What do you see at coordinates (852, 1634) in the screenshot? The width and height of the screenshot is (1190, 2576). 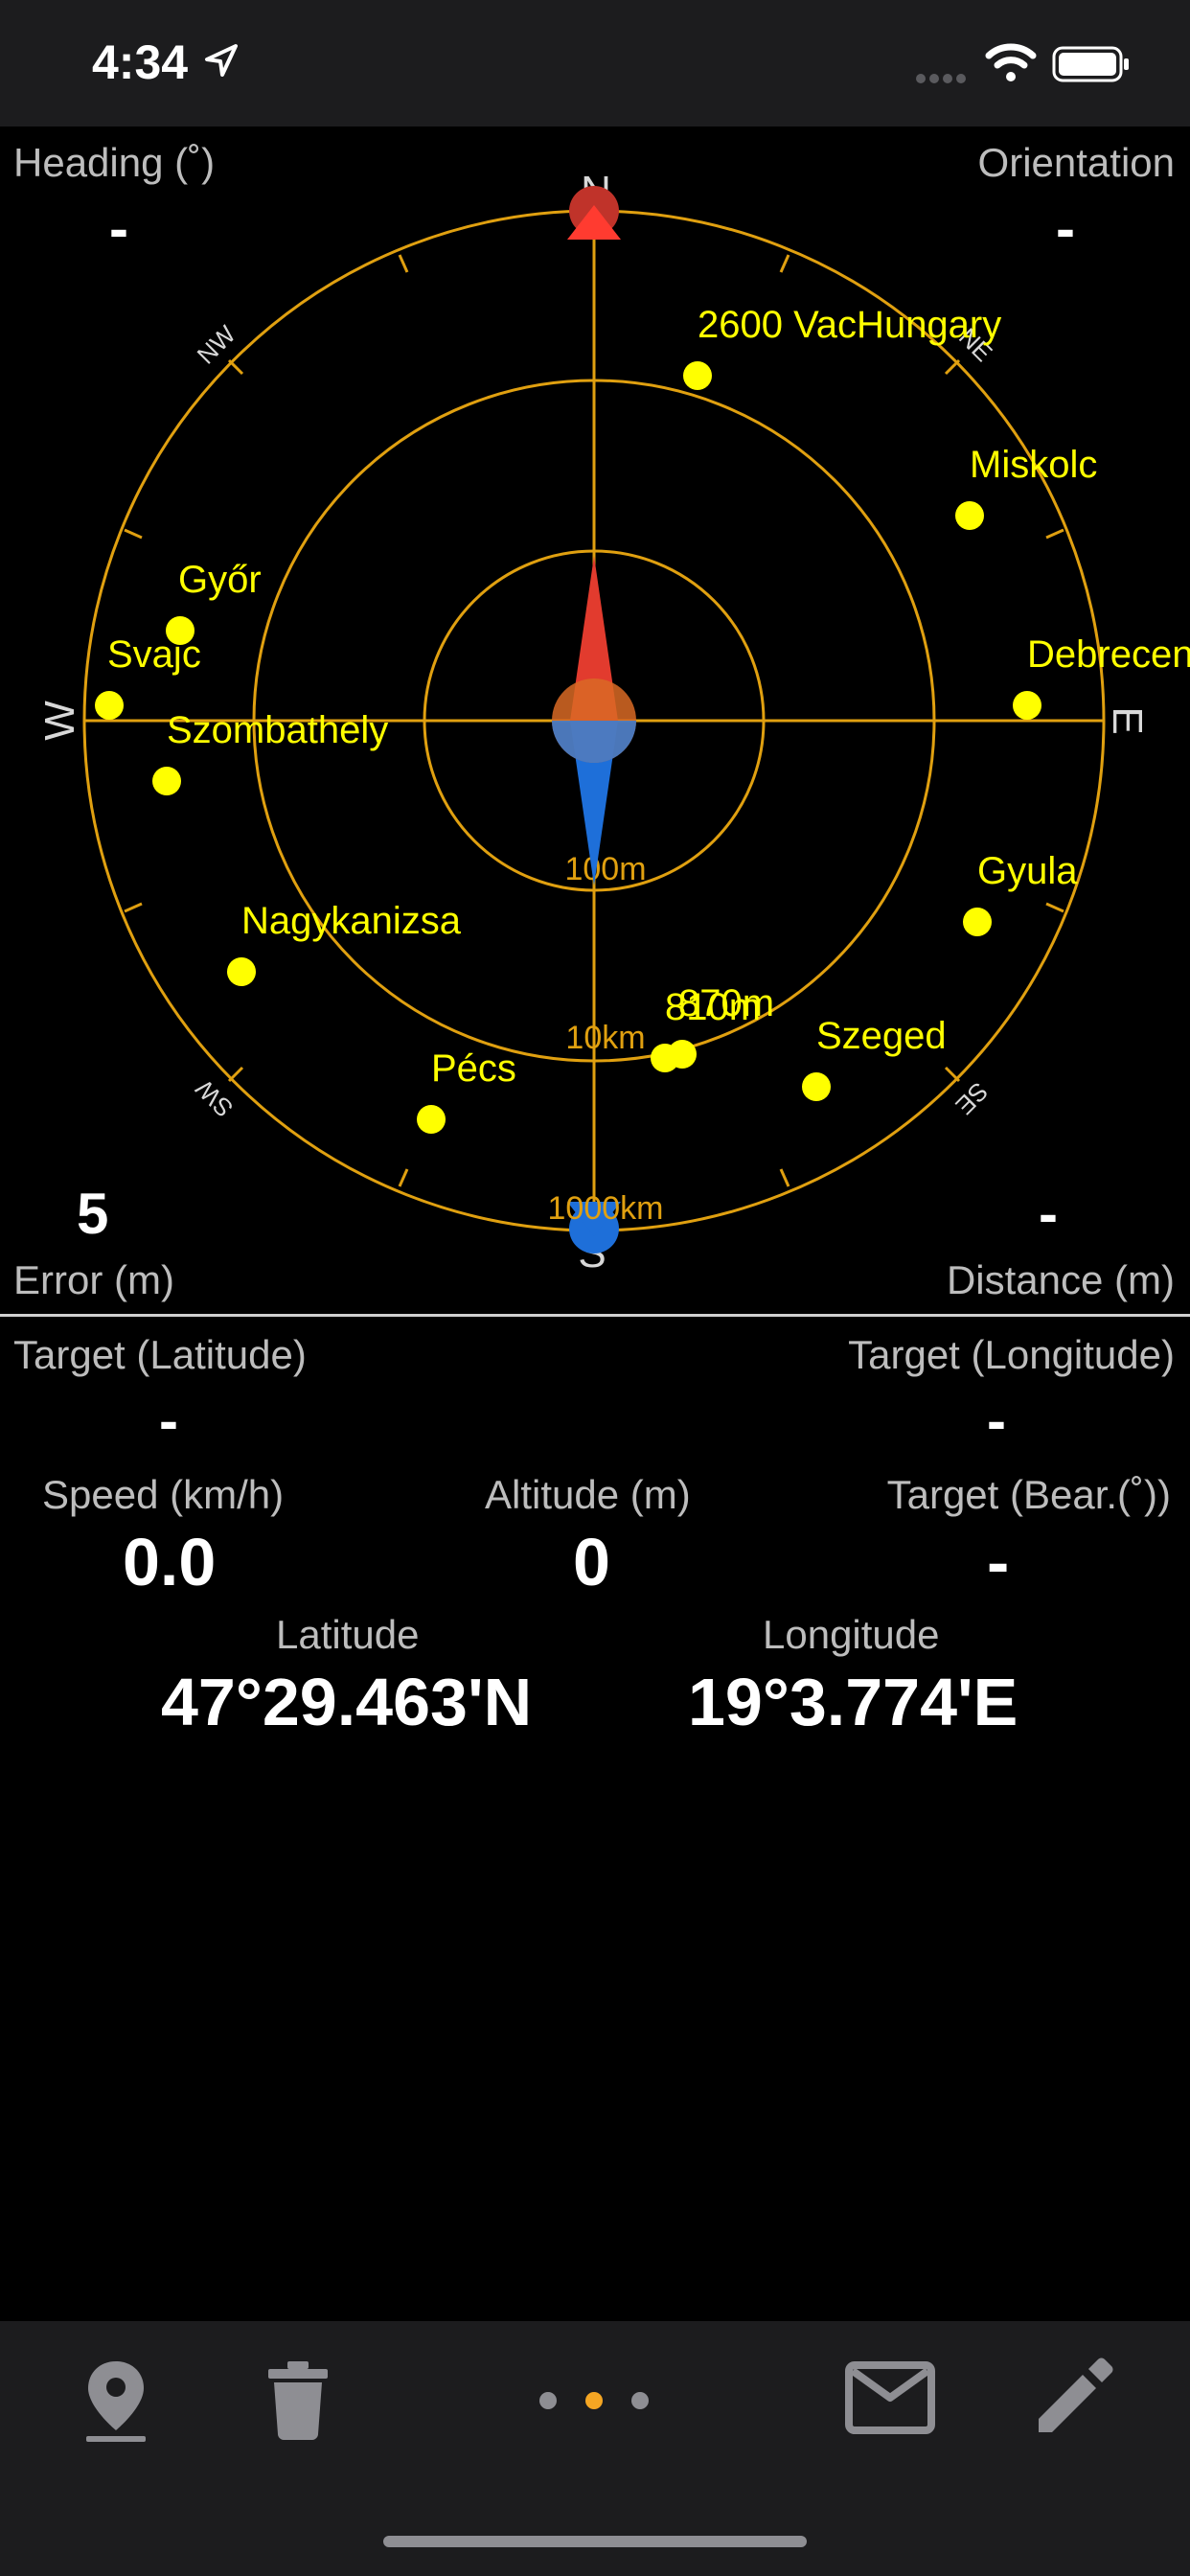 I see `longitude-label: Longitude` at bounding box center [852, 1634].